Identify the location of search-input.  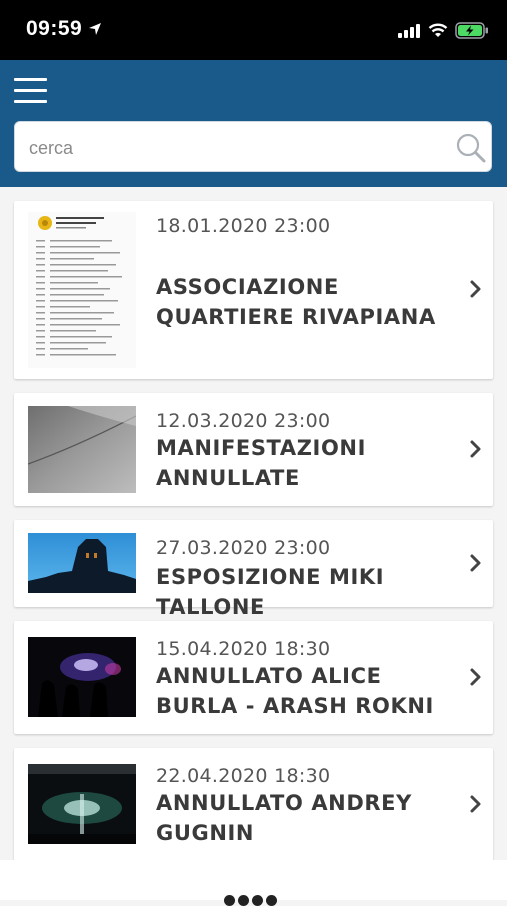
(239, 148).